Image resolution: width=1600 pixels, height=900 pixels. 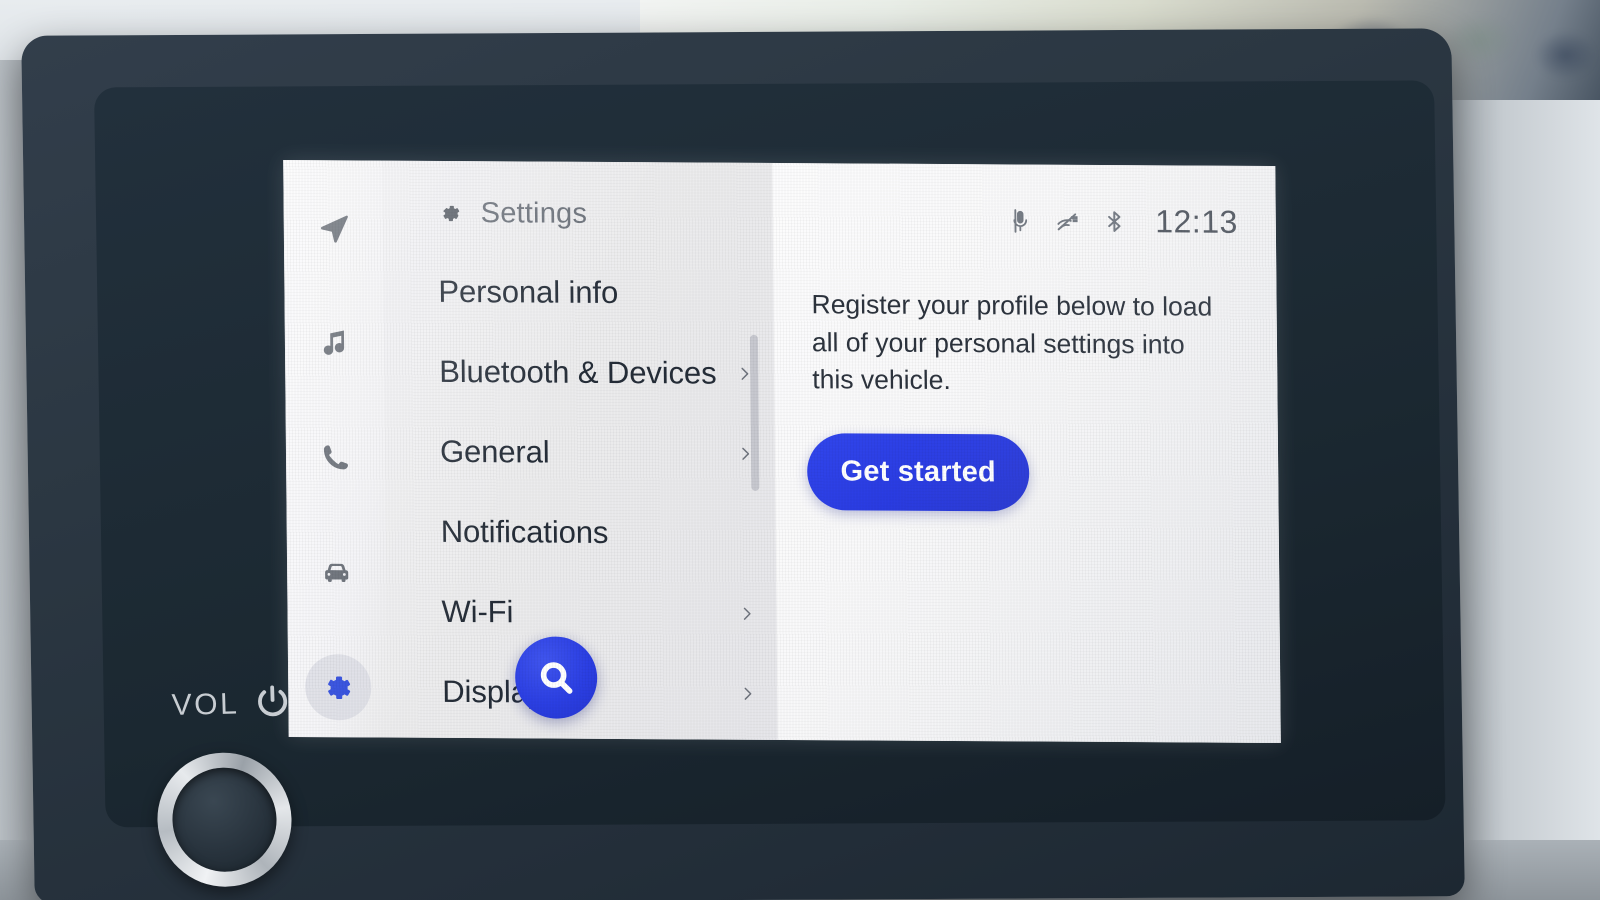 I want to click on menu-item-bluetooth-devices: Bluetooth & Devices, so click(x=579, y=373).